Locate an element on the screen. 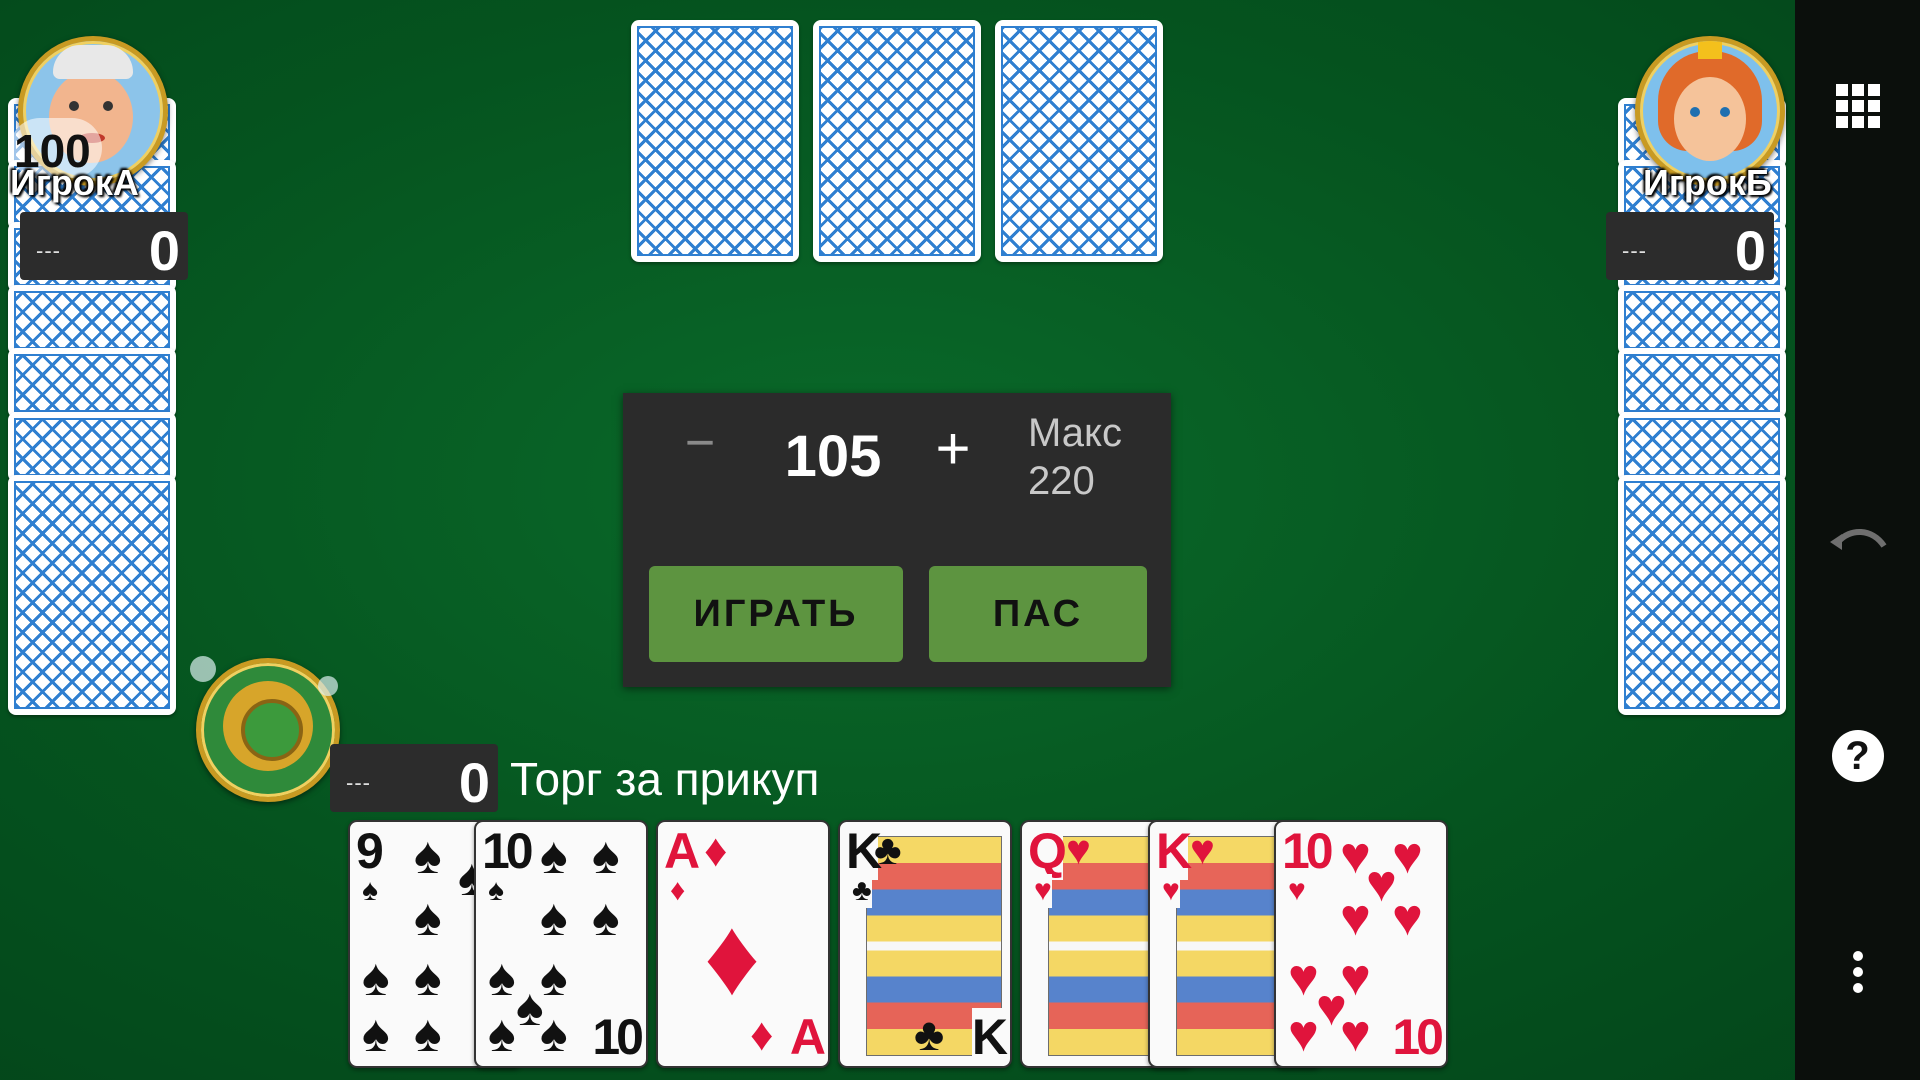 Image resolution: width=1920 pixels, height=1080 pixels. hand-card-10-hearts: 10 ♥ ♥ ♥ ♥ ♥ ♥ ♥ ♥ ♥ ♥ ♥ 10 is located at coordinates (1361, 944).